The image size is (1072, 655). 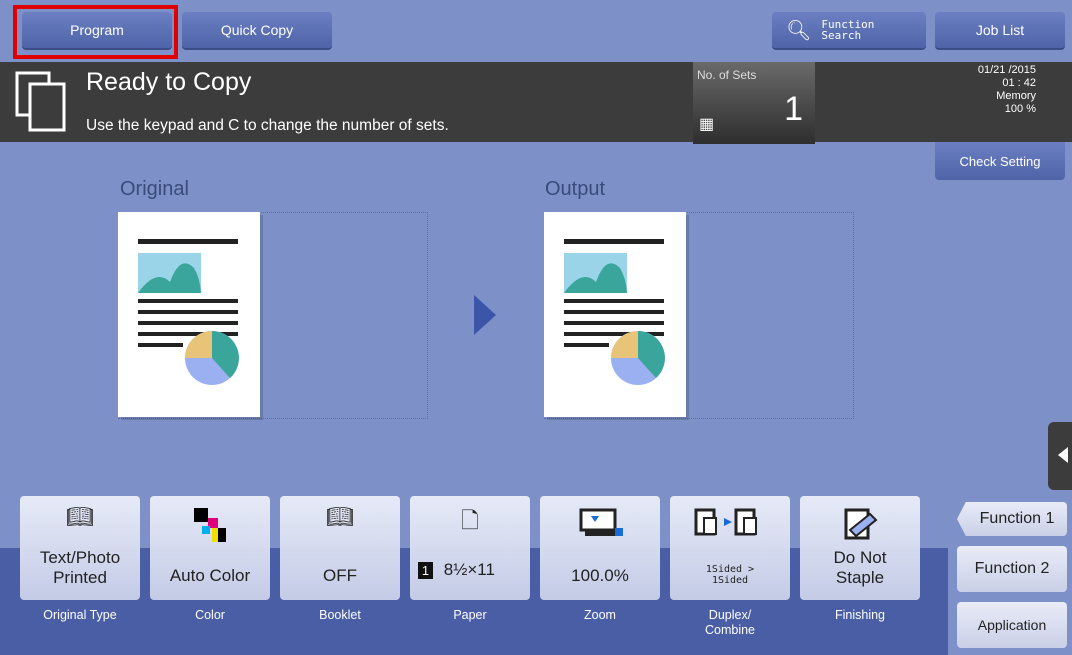 I want to click on staple-icon, so click(x=860, y=527).